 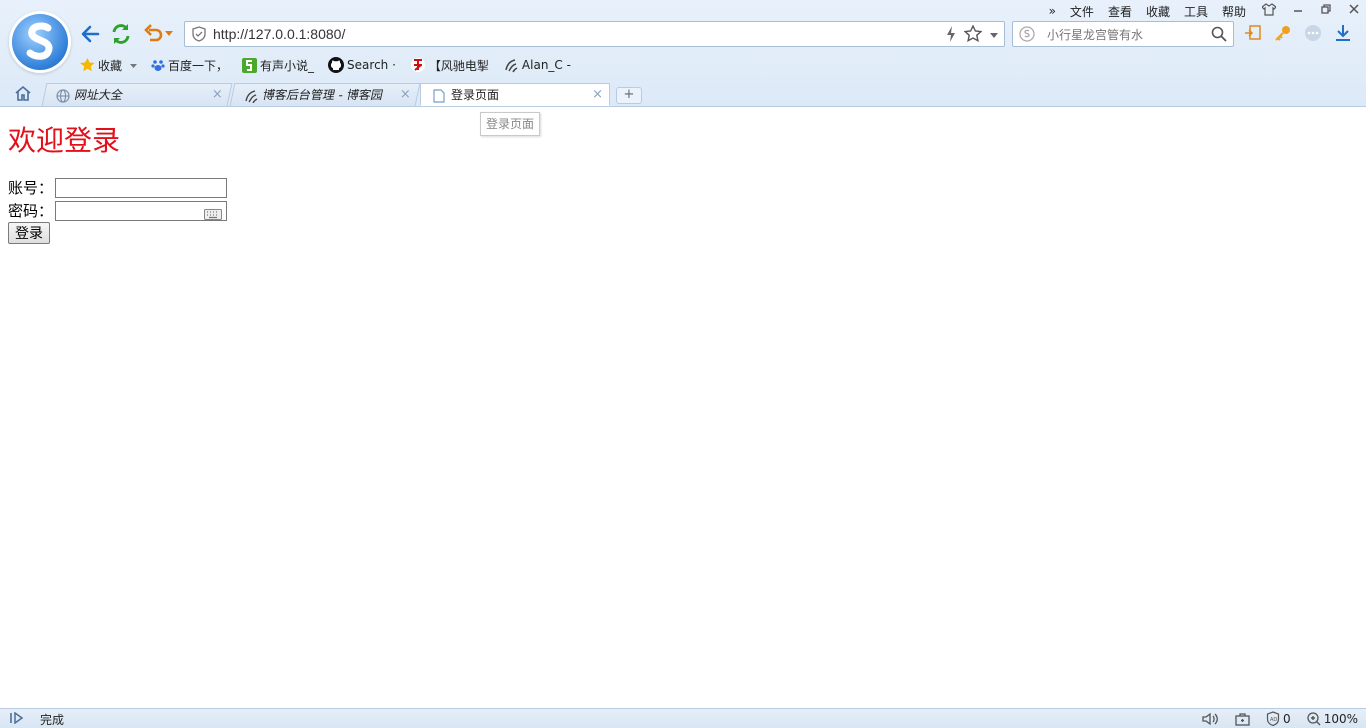 What do you see at coordinates (1313, 33) in the screenshot?
I see `more-options-icon` at bounding box center [1313, 33].